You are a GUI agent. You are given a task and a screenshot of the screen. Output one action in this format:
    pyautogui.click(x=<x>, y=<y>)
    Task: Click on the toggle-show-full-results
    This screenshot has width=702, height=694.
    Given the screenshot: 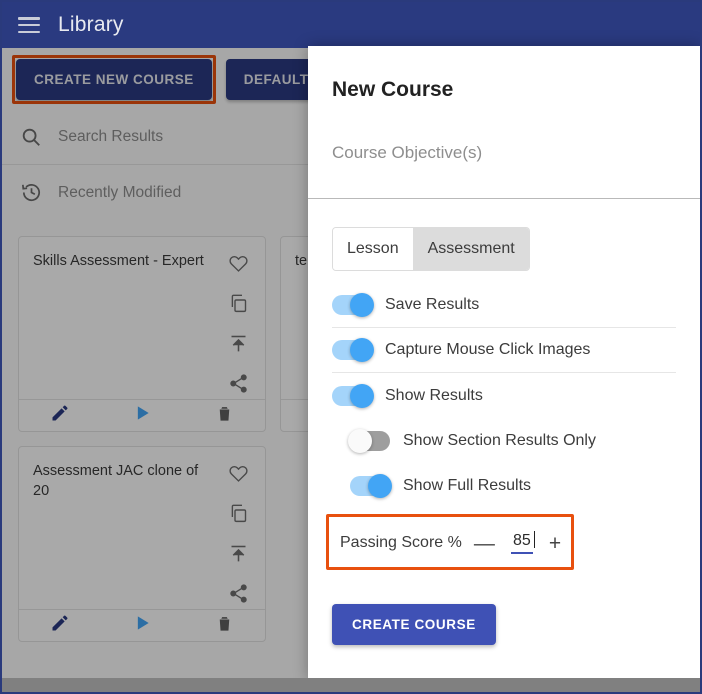 What is the action you would take?
    pyautogui.click(x=371, y=485)
    